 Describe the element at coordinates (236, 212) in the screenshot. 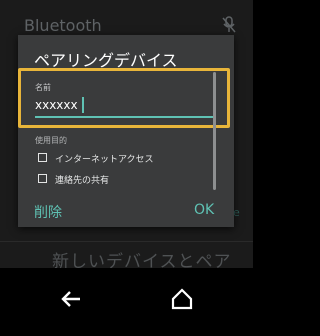

I see `background-link-fragment: e` at that location.